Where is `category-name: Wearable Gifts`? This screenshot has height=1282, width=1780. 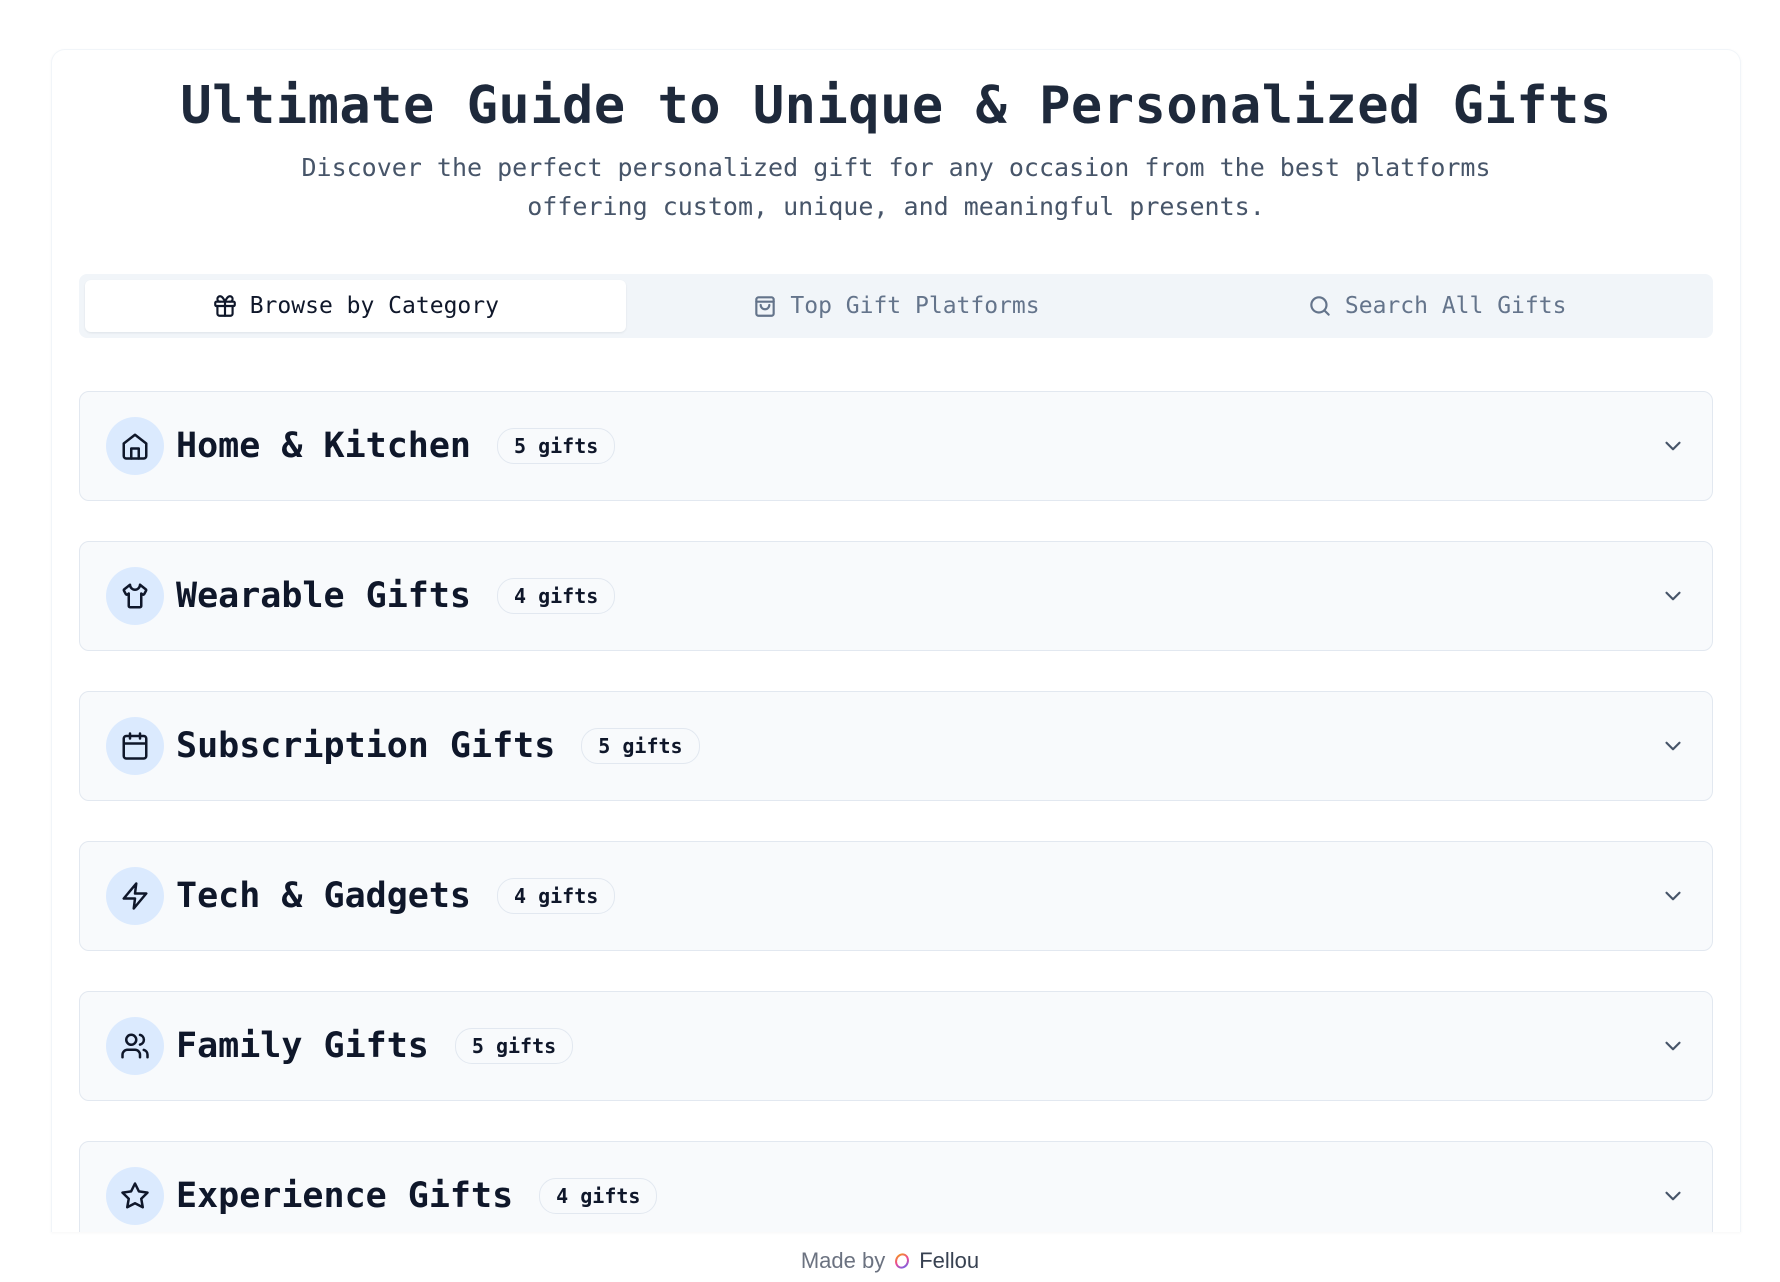 category-name: Wearable Gifts is located at coordinates (324, 596).